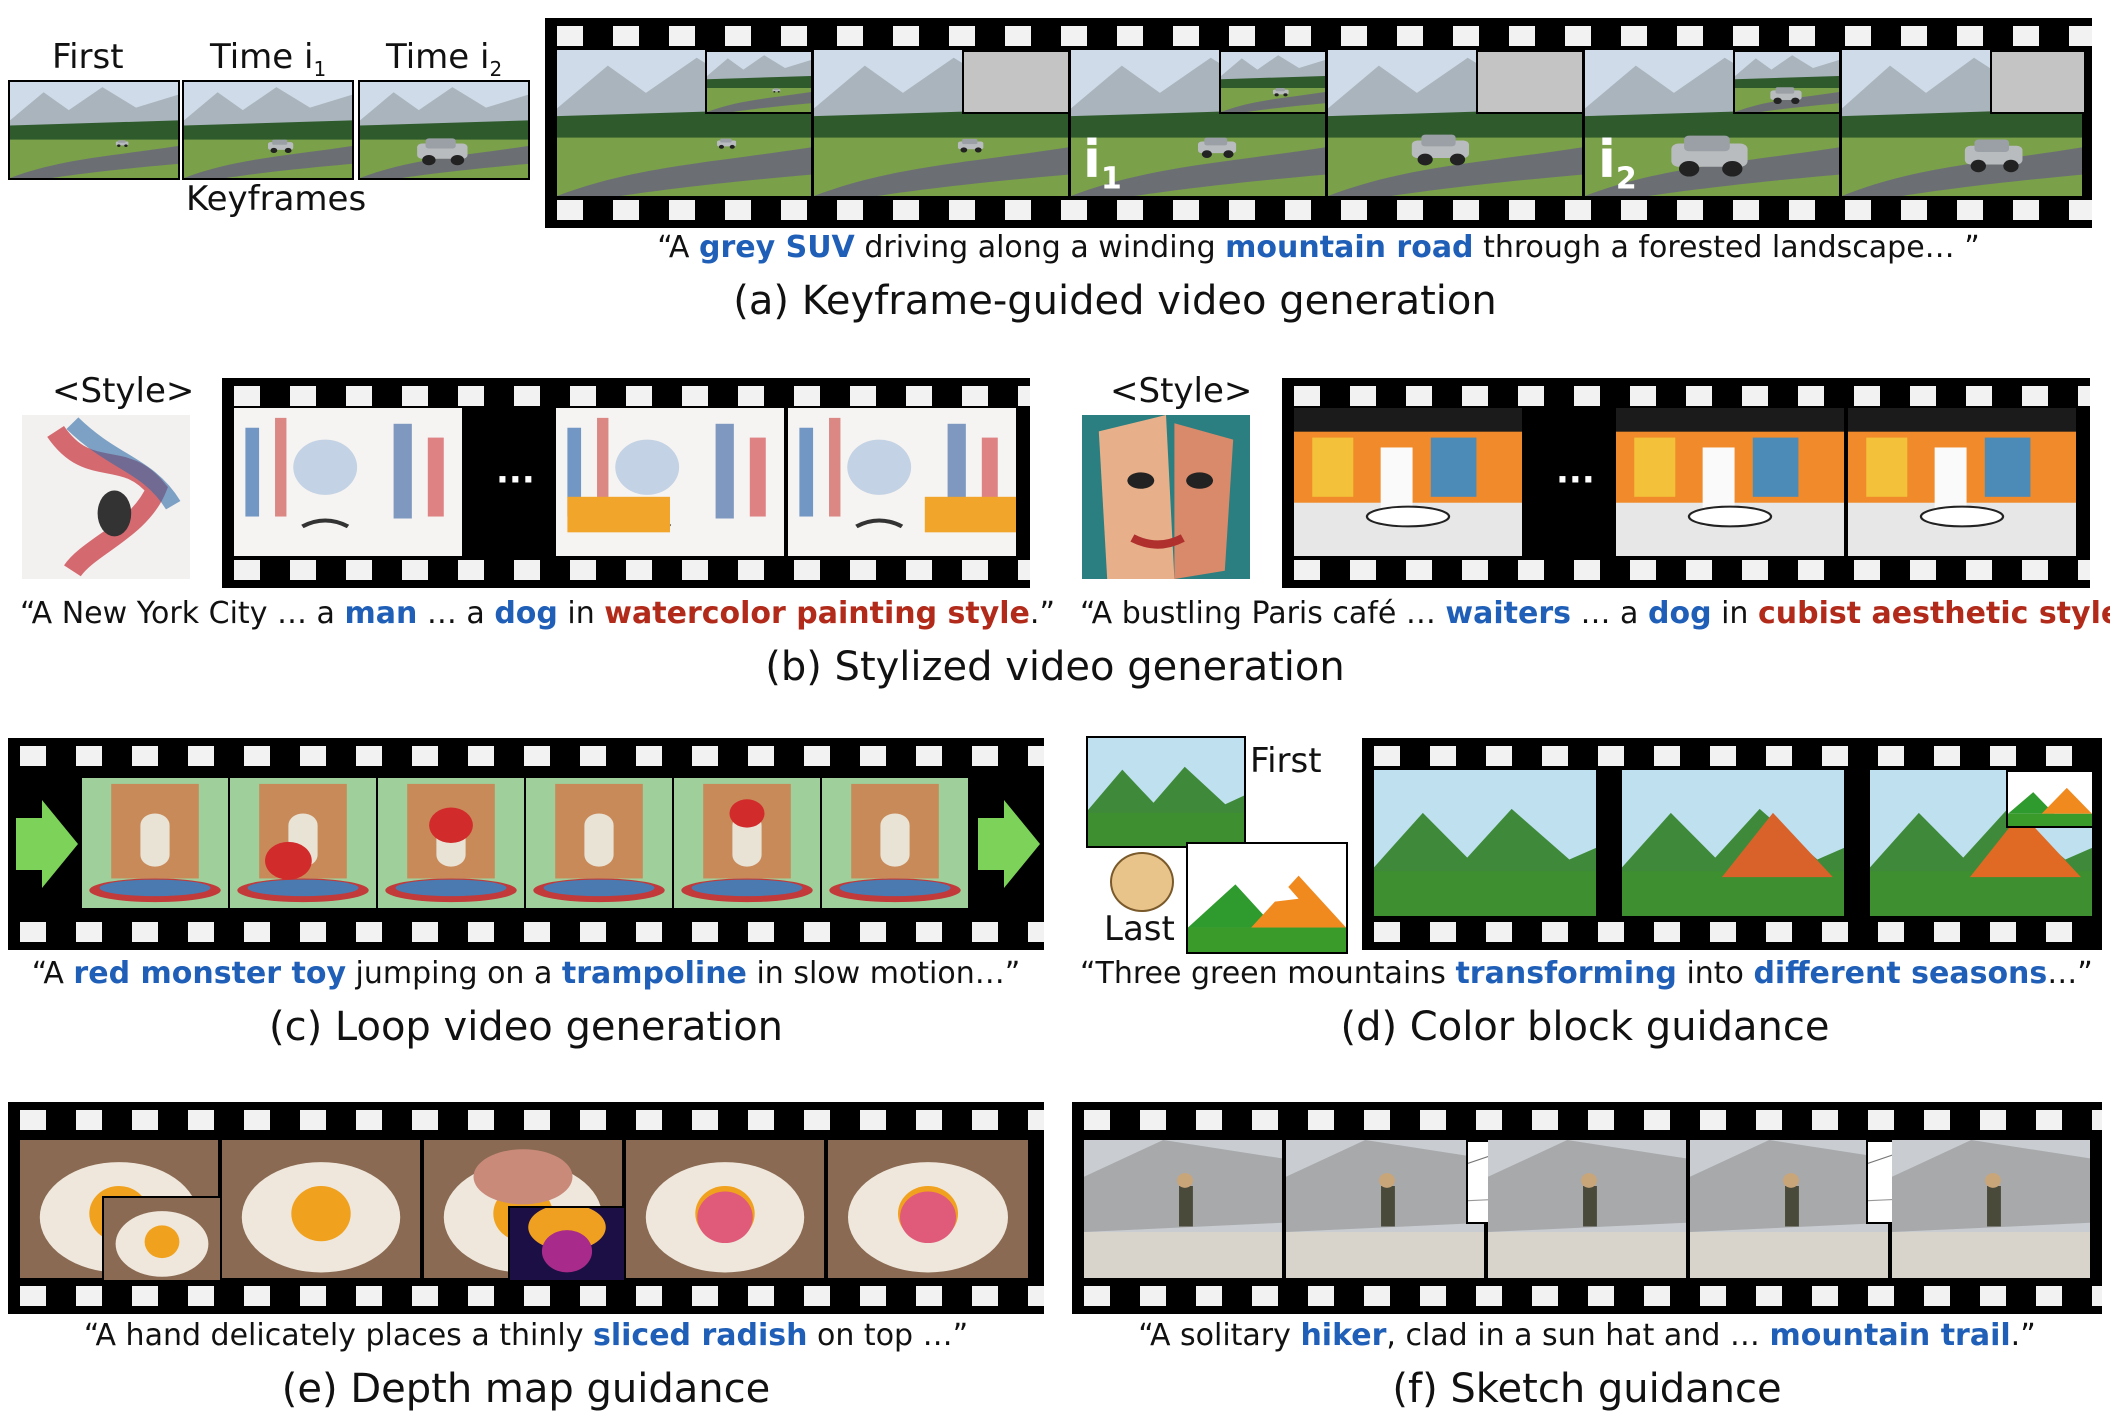 The width and height of the screenshot is (2110, 1424). What do you see at coordinates (1343, 1335) in the screenshot?
I see `caption-f-keyword-1: hiker` at bounding box center [1343, 1335].